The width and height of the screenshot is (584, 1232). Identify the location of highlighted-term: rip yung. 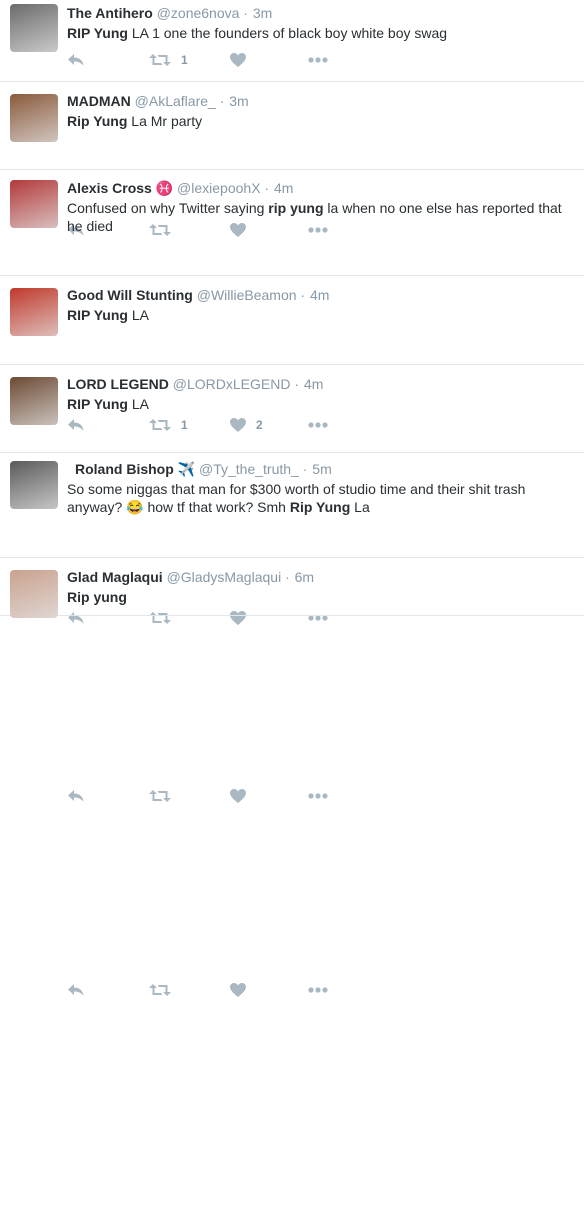
(296, 208).